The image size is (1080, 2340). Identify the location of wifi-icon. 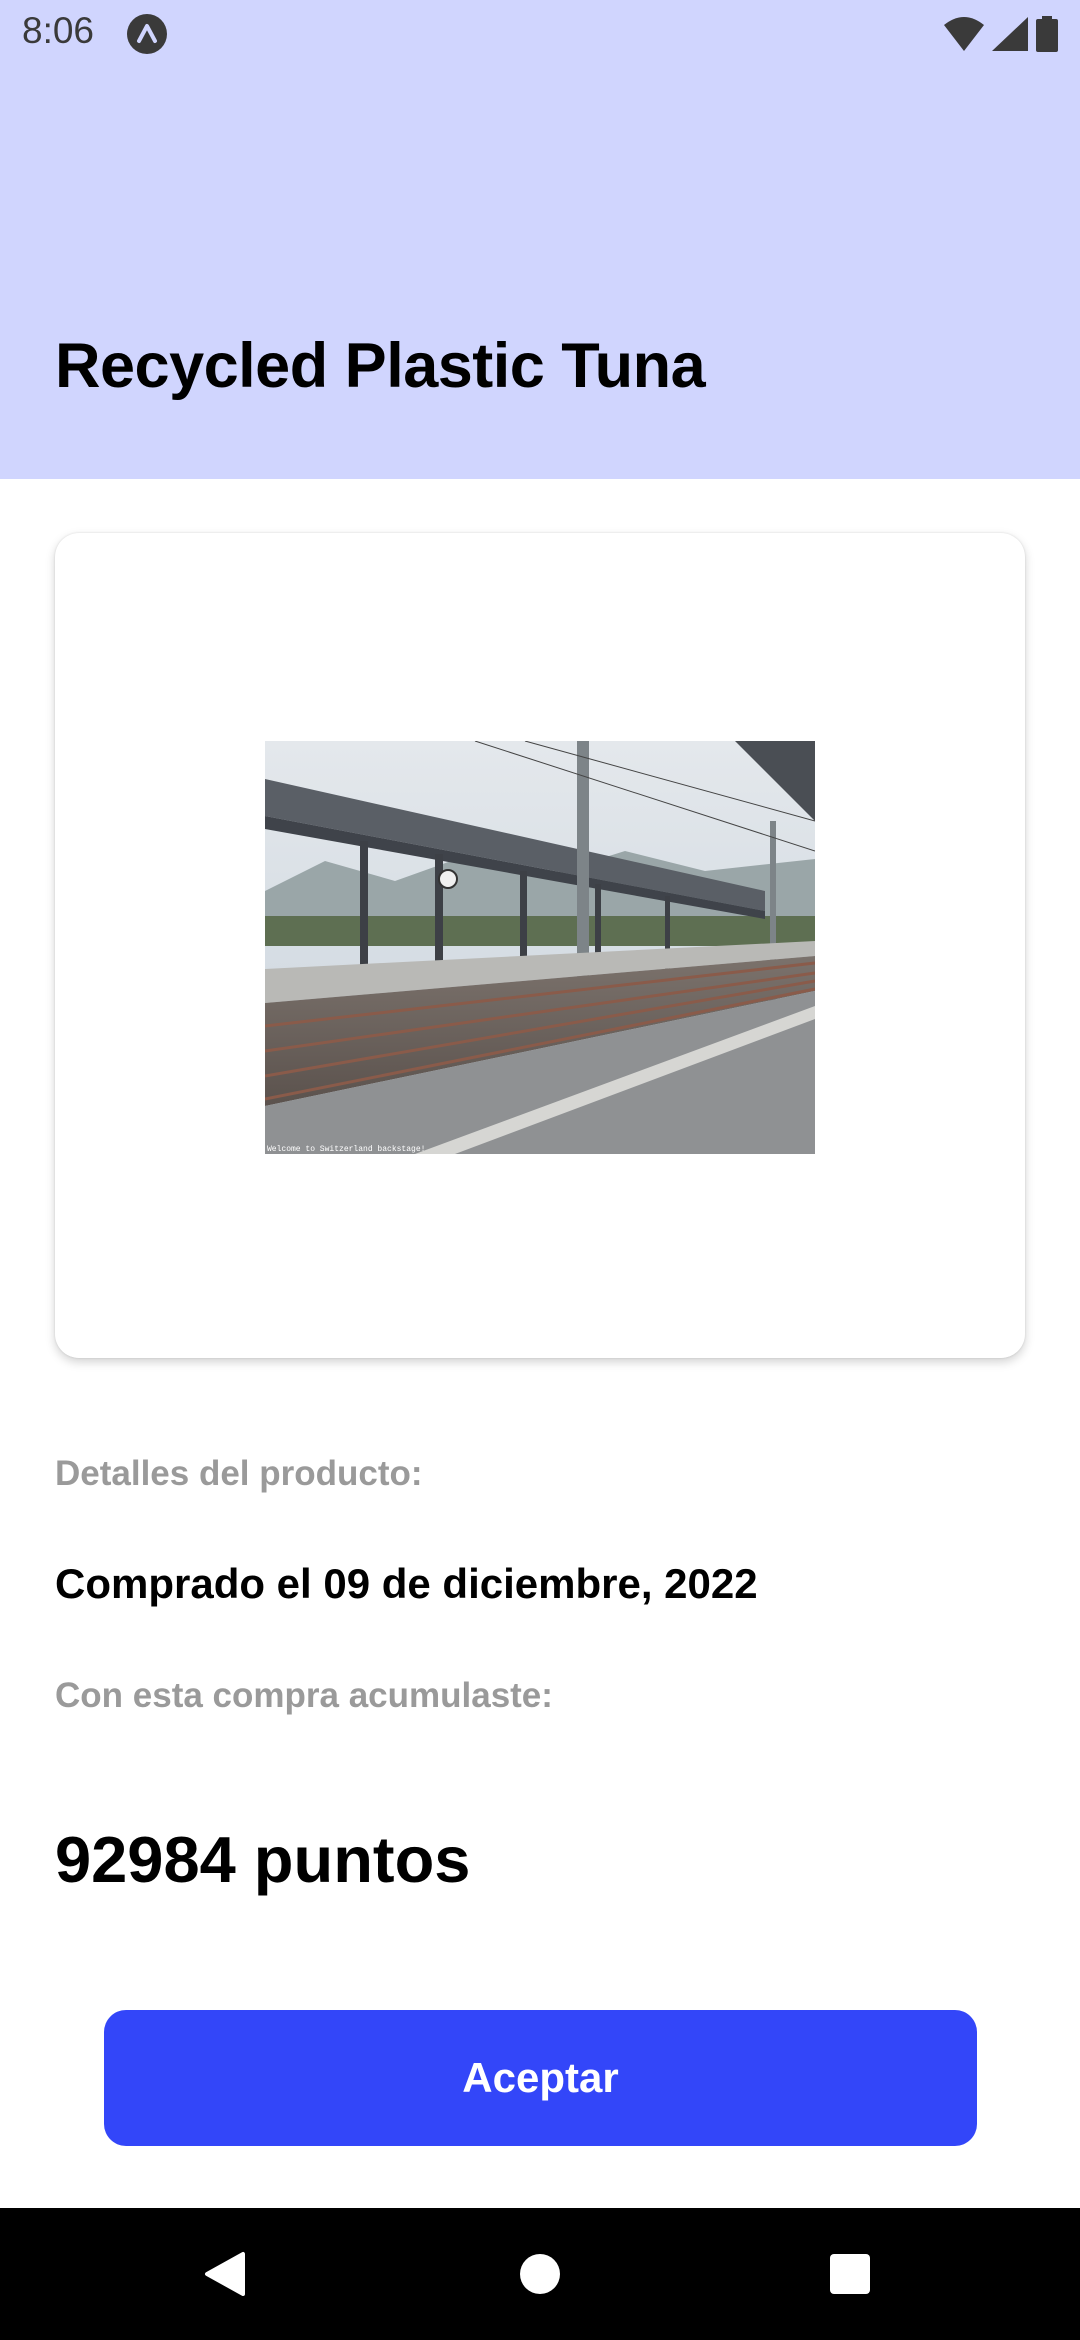
(964, 34).